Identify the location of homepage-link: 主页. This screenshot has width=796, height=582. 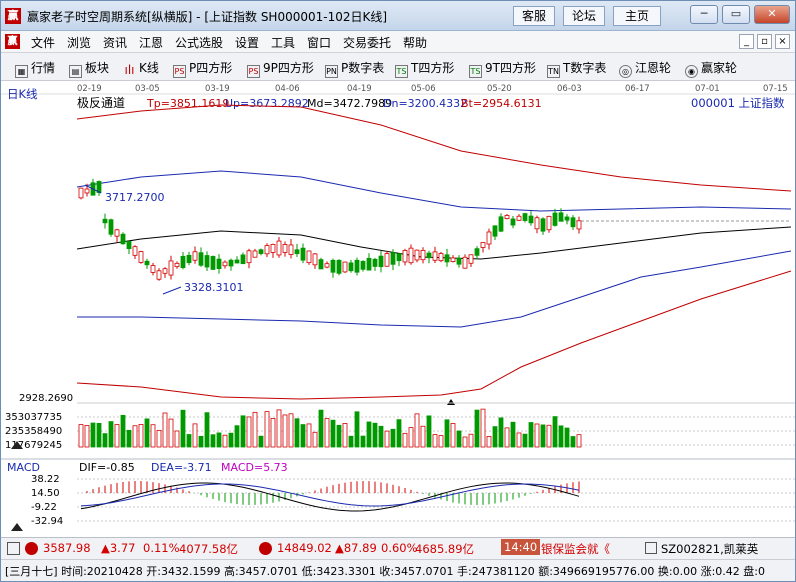
(637, 16).